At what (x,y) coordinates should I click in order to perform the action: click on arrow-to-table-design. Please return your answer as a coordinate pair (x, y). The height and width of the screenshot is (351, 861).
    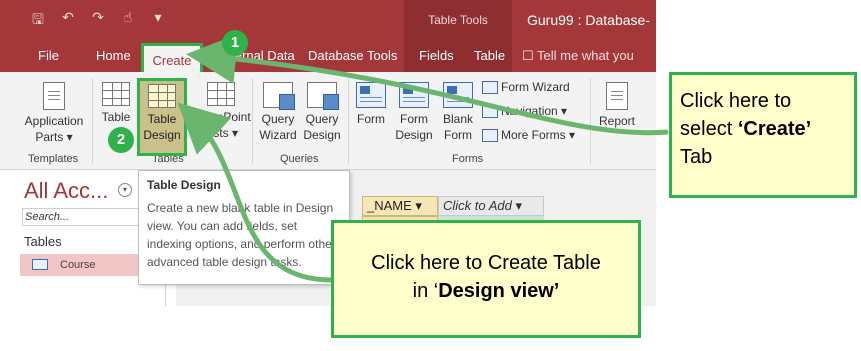
    Looking at the image, I should click on (255, 192).